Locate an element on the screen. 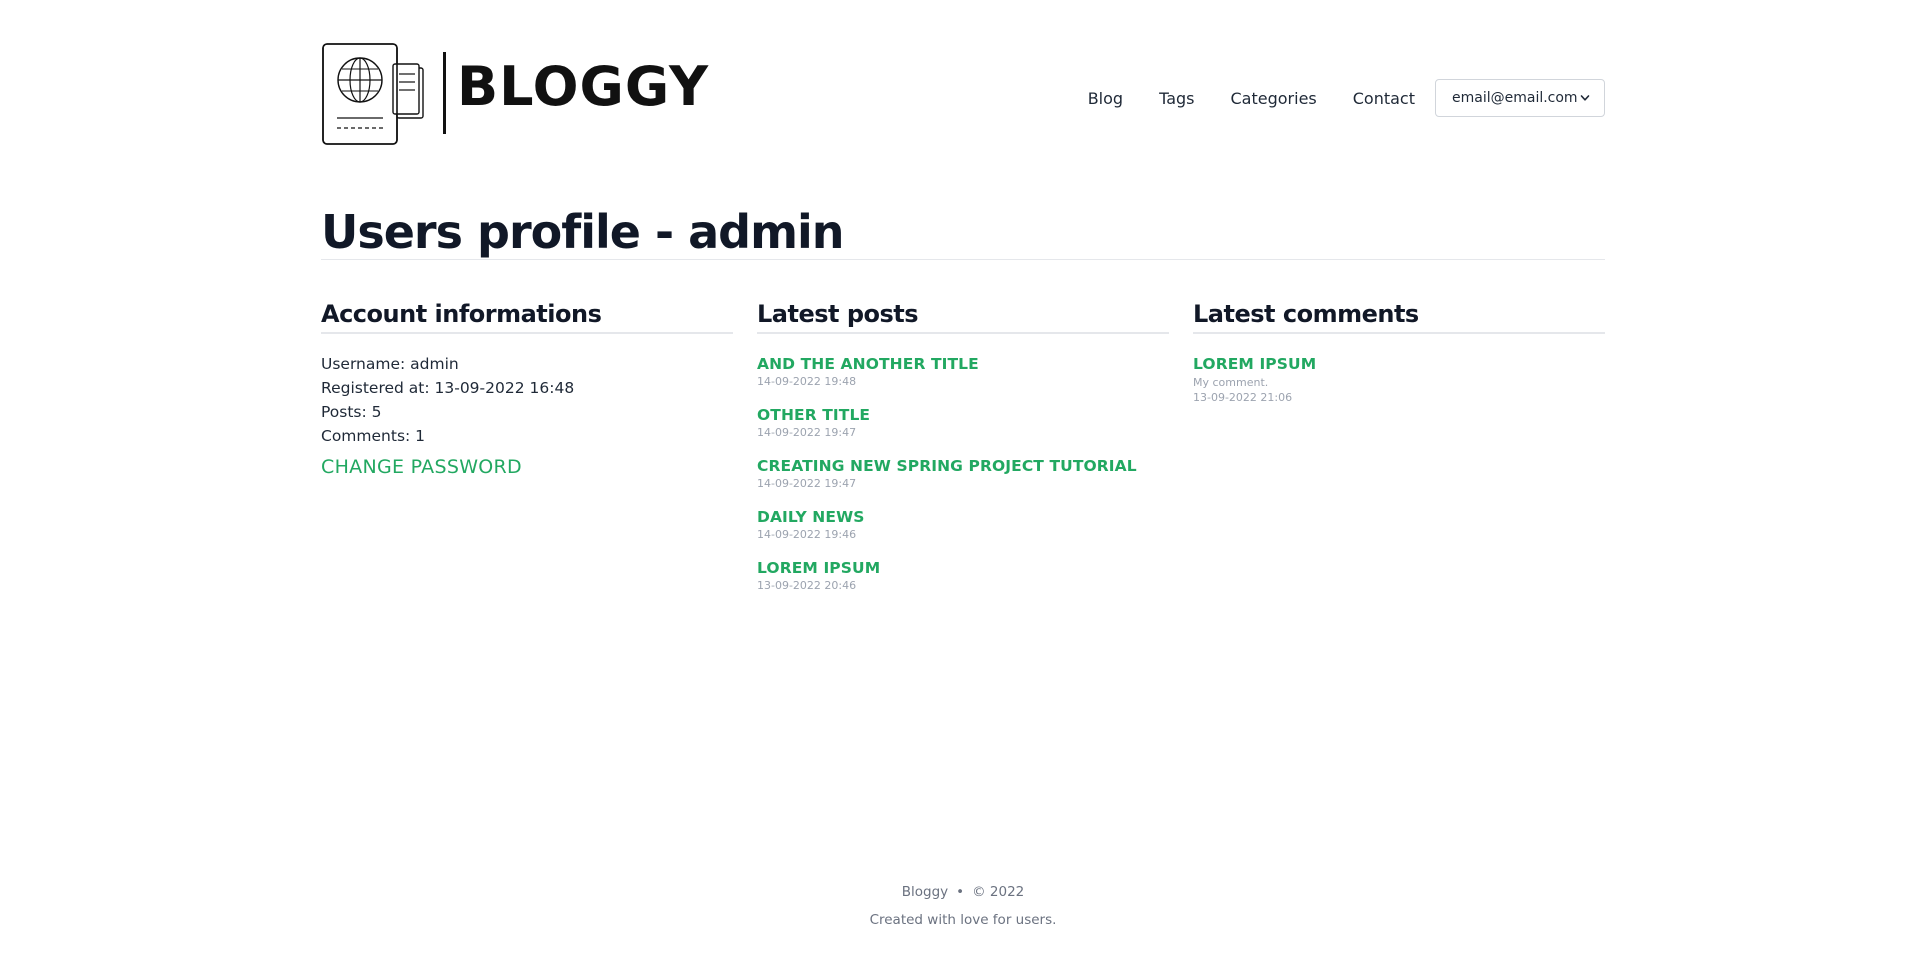 The width and height of the screenshot is (1920, 958). account-dropdown: email@email.com is located at coordinates (1520, 98).